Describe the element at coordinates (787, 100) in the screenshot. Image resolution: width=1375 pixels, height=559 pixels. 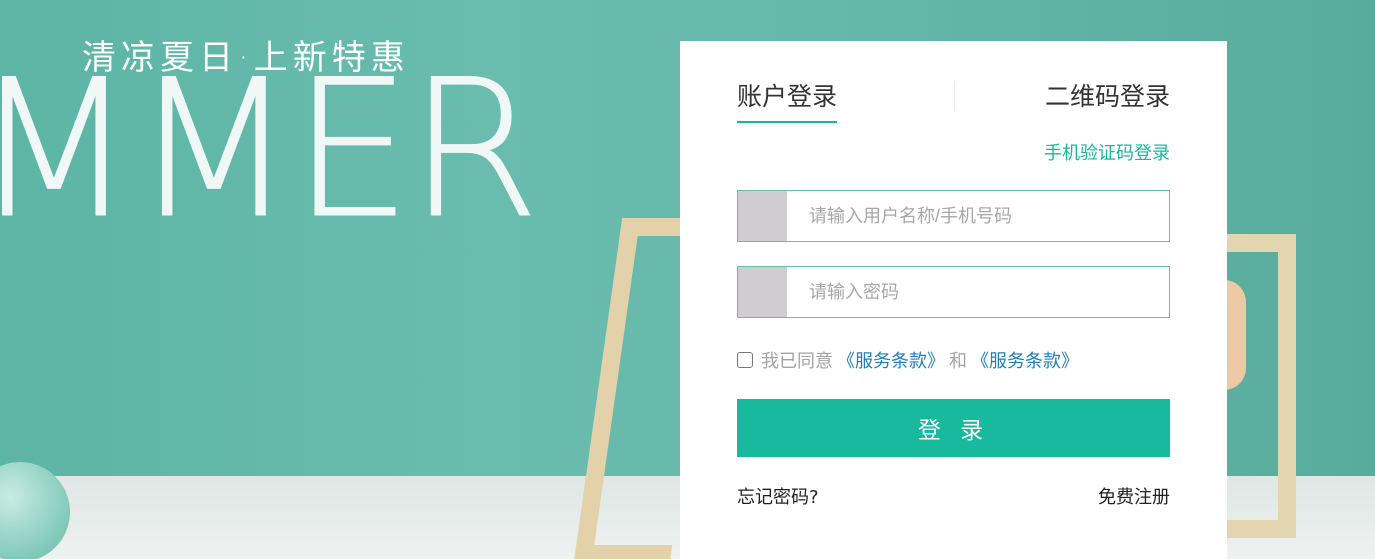
I see `tab-account-login: 账户登录` at that location.